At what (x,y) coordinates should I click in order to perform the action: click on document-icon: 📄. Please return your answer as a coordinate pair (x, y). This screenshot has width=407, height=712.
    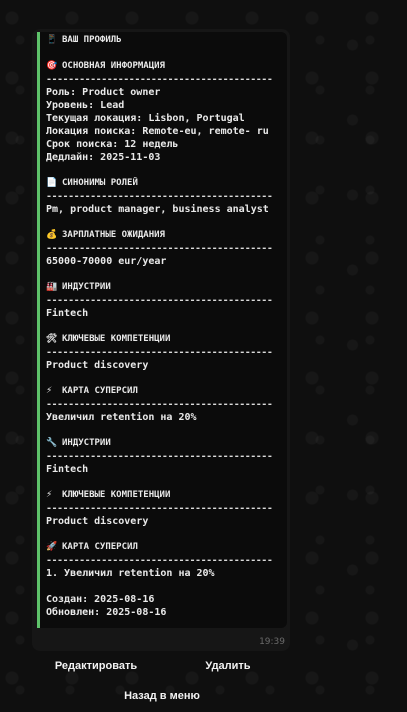
    Looking at the image, I should click on (52, 183).